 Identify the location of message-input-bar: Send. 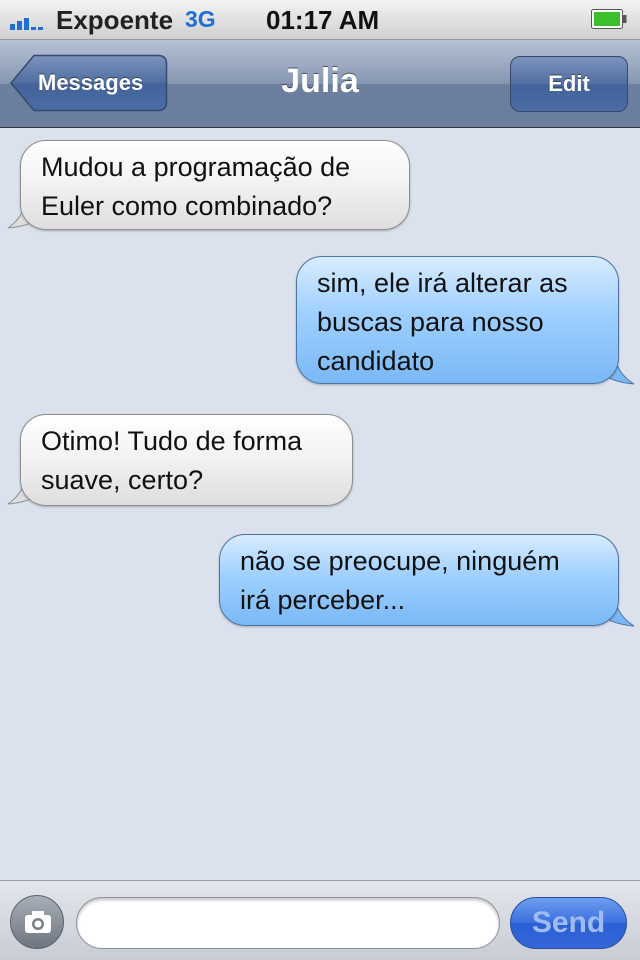
(320, 920).